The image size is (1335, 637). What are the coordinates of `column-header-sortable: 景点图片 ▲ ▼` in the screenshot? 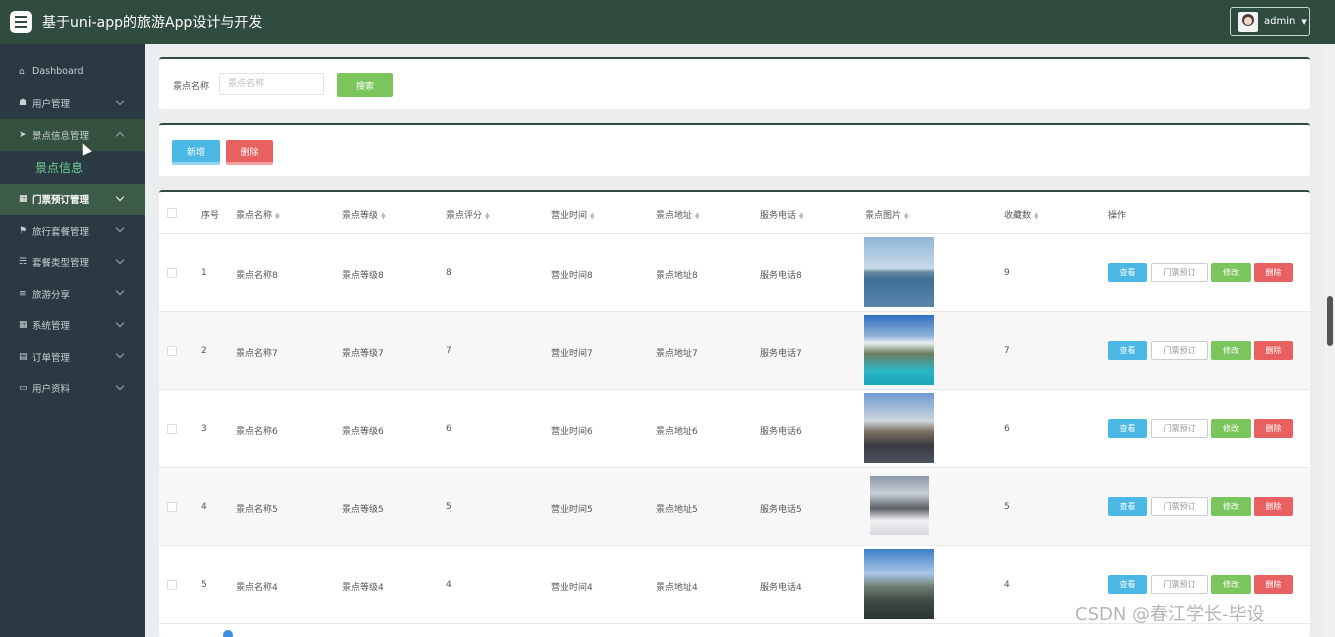 It's located at (887, 214).